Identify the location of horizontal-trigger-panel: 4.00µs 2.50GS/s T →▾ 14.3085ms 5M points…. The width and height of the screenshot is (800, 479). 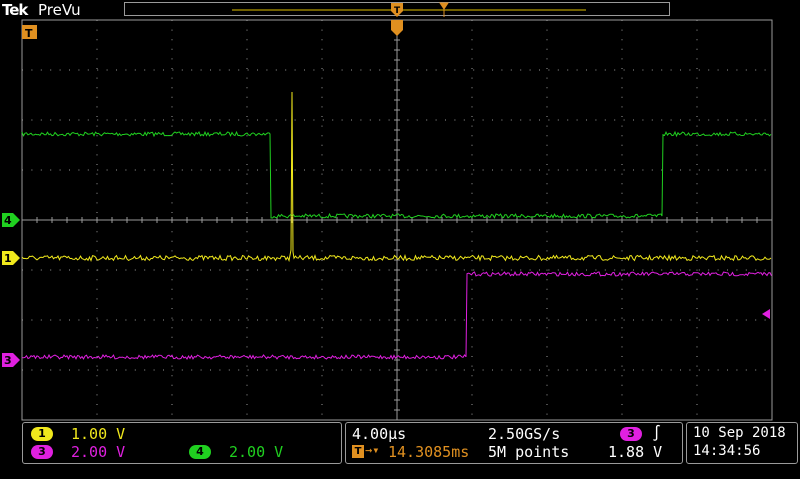
(514, 443).